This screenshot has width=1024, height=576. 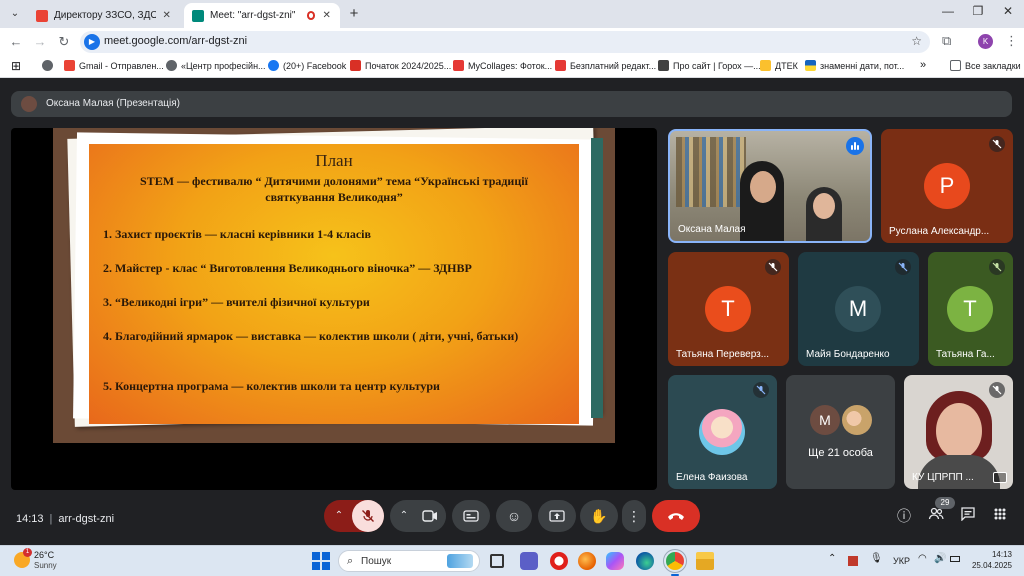 What do you see at coordinates (404, 516) in the screenshot?
I see `video-options-chevron-icon: ⌃` at bounding box center [404, 516].